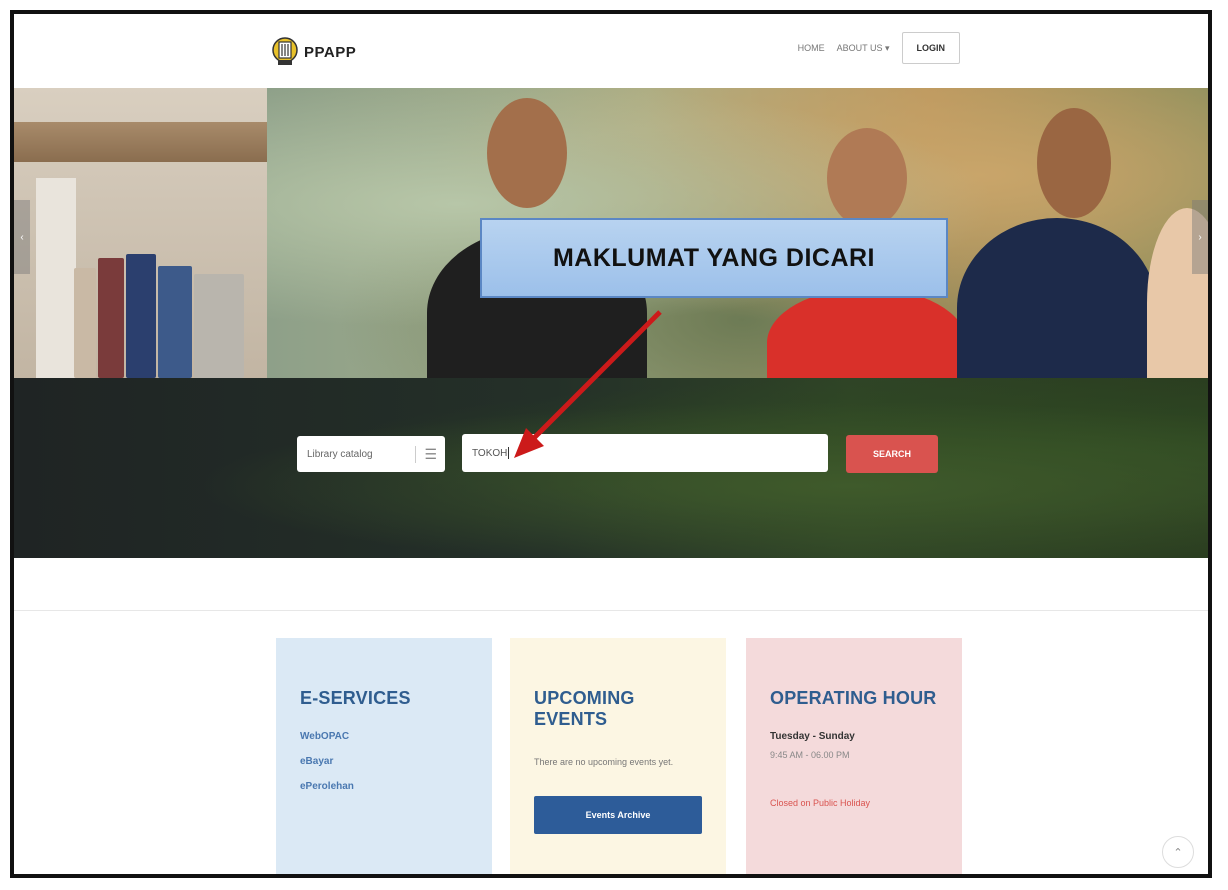 Image resolution: width=1228 pixels, height=890 pixels. Describe the element at coordinates (22, 237) in the screenshot. I see `carousel-prev-button: ‹` at that location.